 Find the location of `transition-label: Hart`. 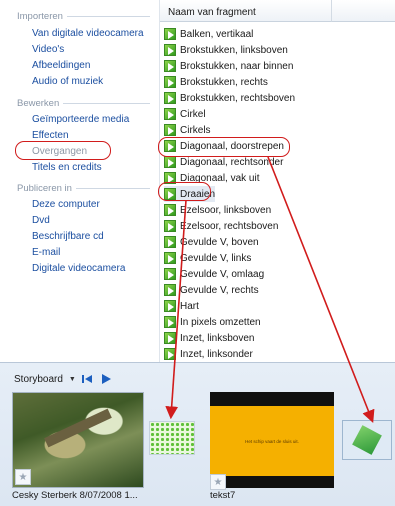

transition-label: Hart is located at coordinates (189, 306).